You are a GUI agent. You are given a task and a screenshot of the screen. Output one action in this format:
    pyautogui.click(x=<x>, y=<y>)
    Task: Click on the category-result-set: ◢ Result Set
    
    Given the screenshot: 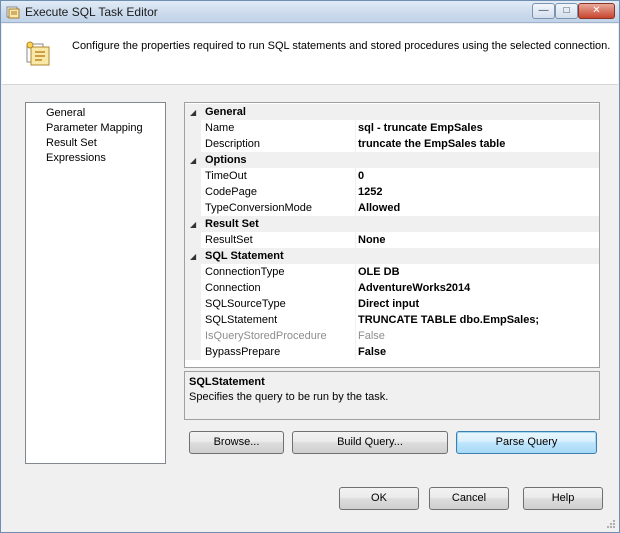 What is the action you would take?
    pyautogui.click(x=392, y=224)
    